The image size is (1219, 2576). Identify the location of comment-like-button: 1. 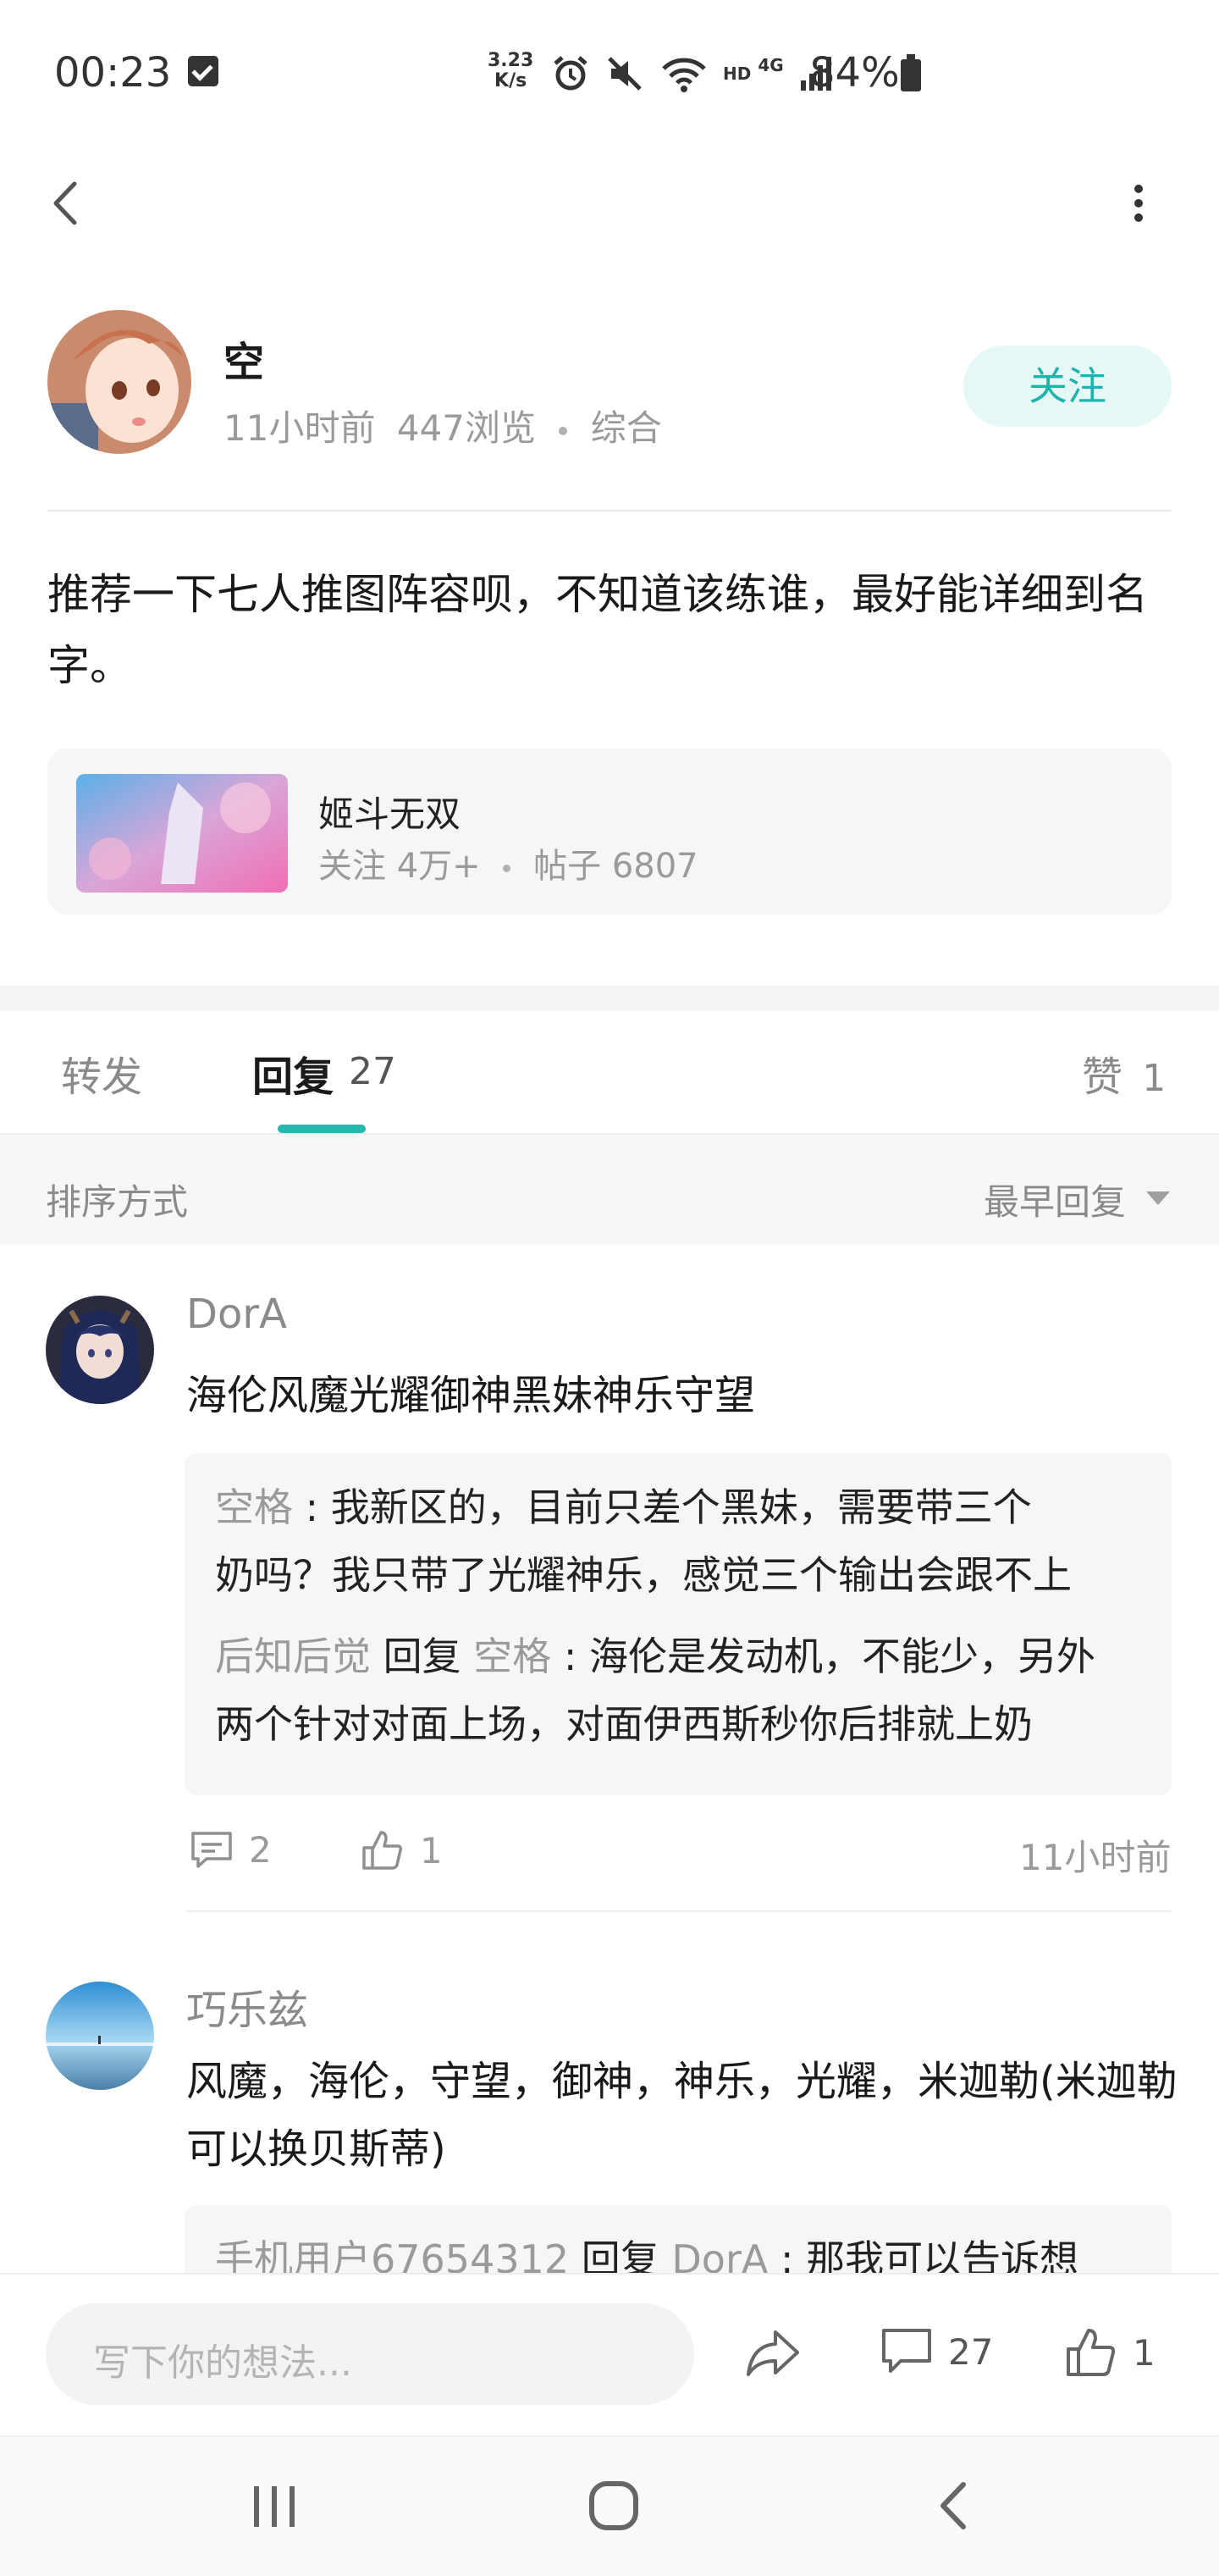
(402, 1850).